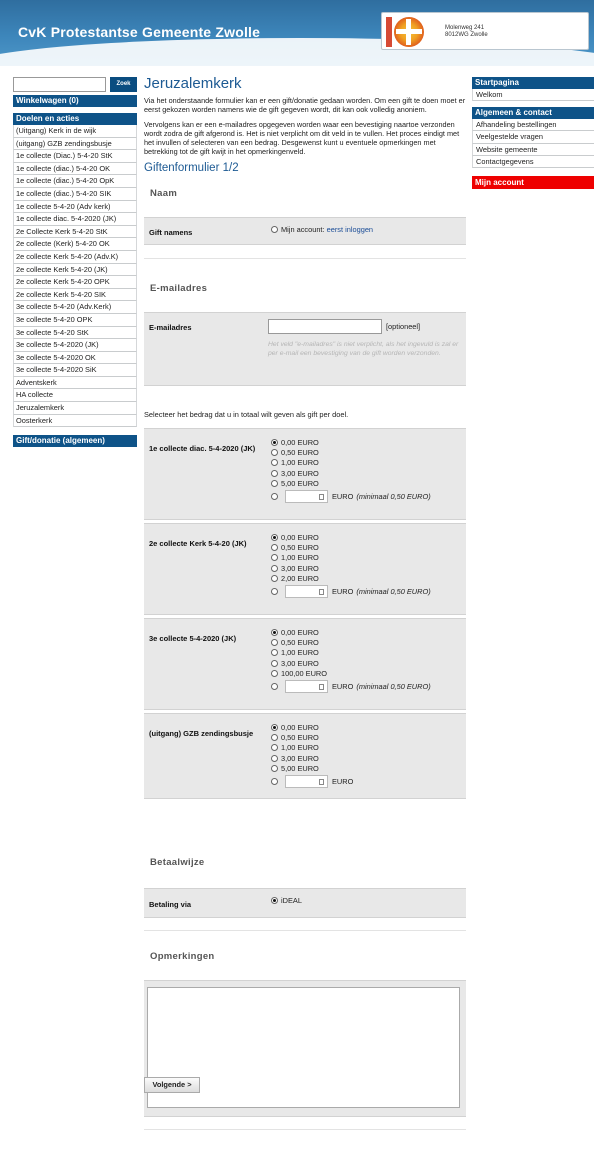 Image resolution: width=594 pixels, height=1173 pixels. What do you see at coordinates (533, 182) in the screenshot?
I see `my-account-link: Mijn account` at bounding box center [533, 182].